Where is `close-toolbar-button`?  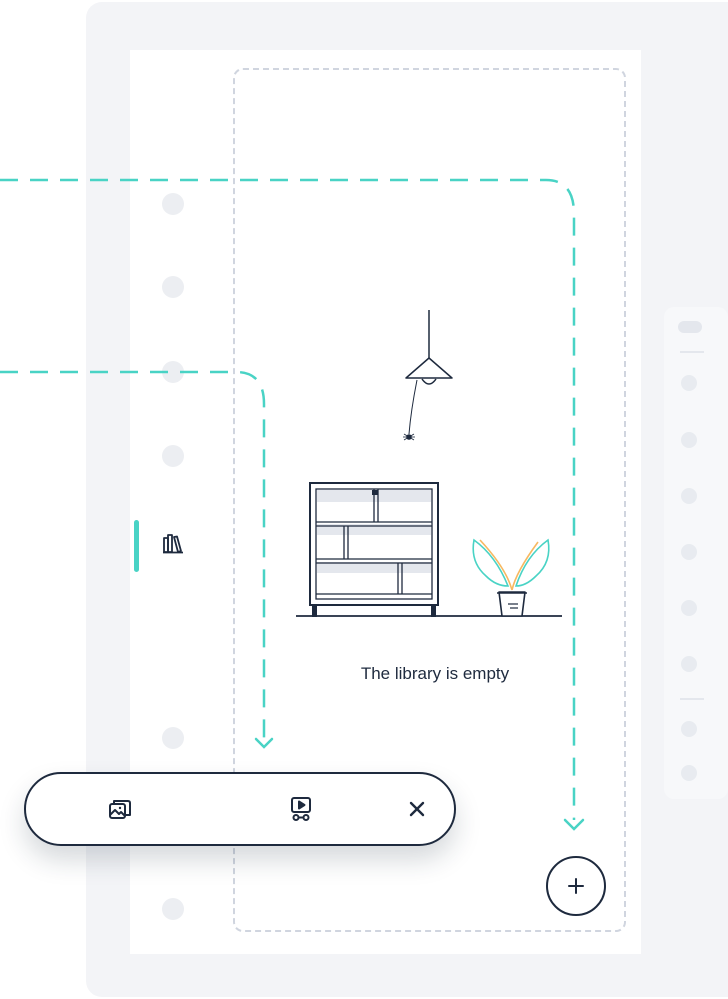
close-toolbar-button is located at coordinates (417, 809).